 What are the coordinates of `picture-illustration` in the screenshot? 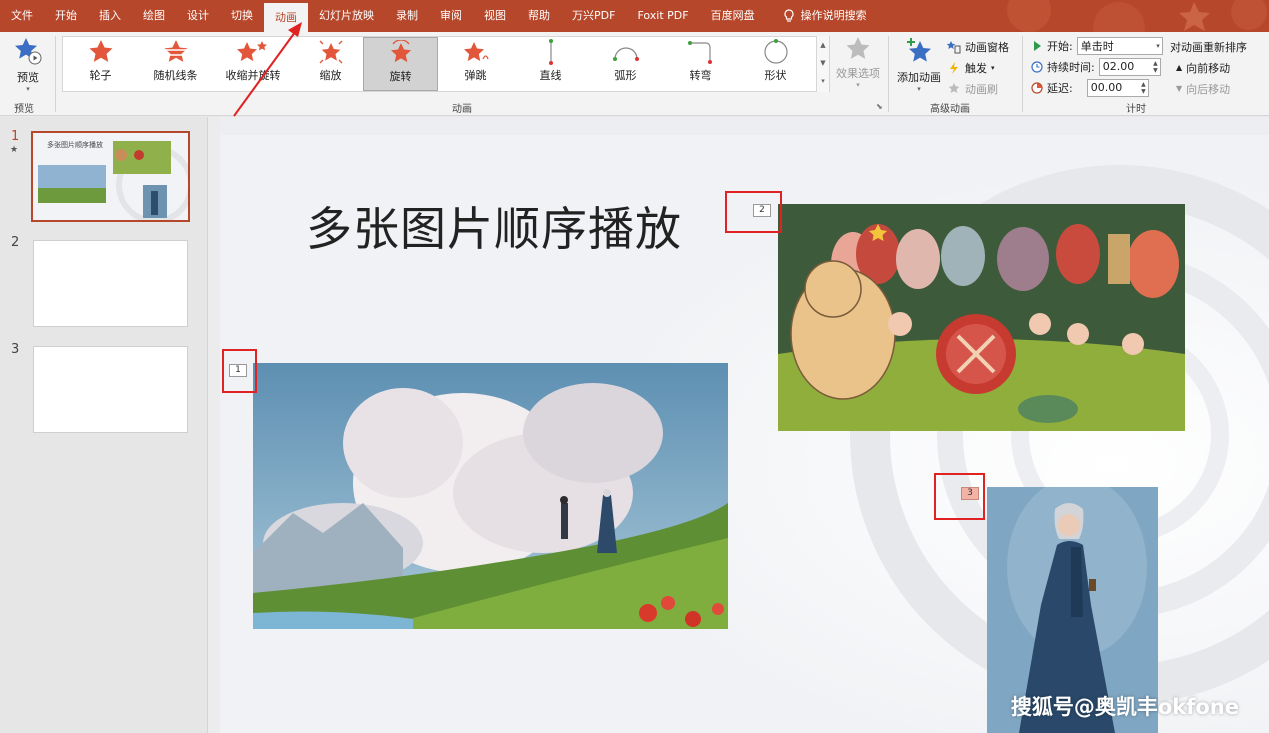 It's located at (981, 317).